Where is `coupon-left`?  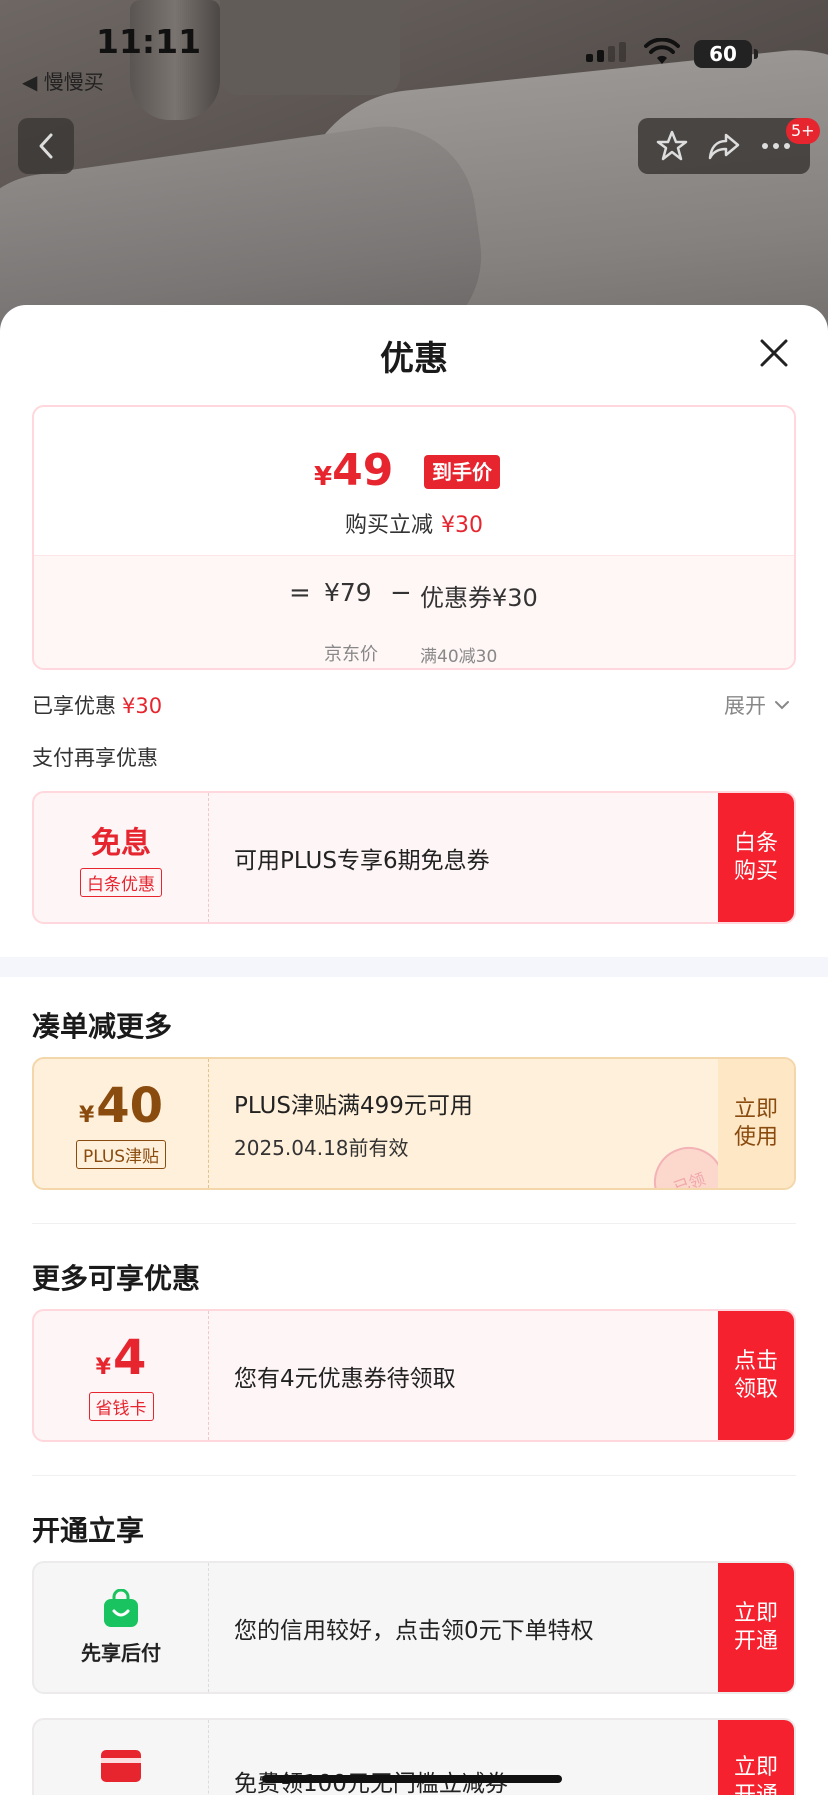 coupon-left is located at coordinates (121, 1757).